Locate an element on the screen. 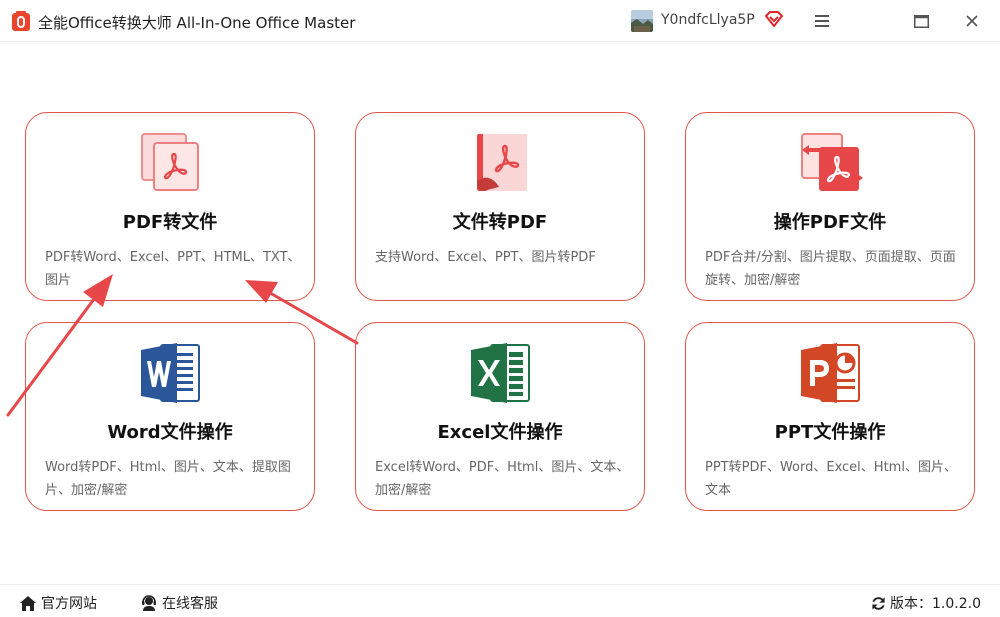  maximize-button is located at coordinates (921, 21).